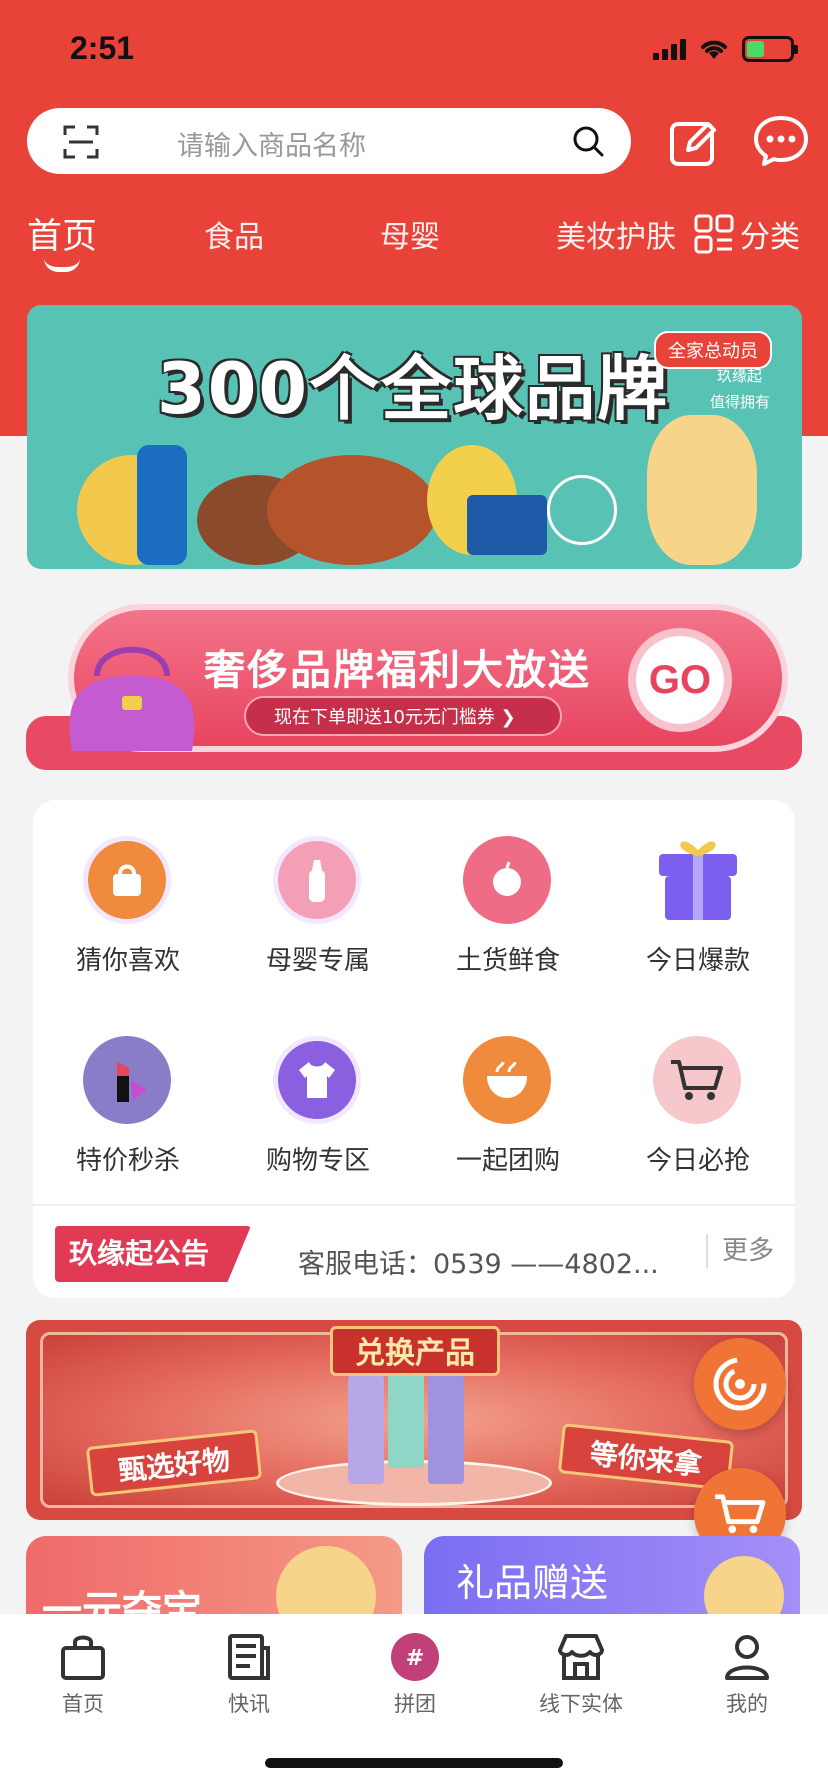 The image size is (828, 1792). I want to click on feature-guess-you-like: 猜你喜欢, so click(128, 890).